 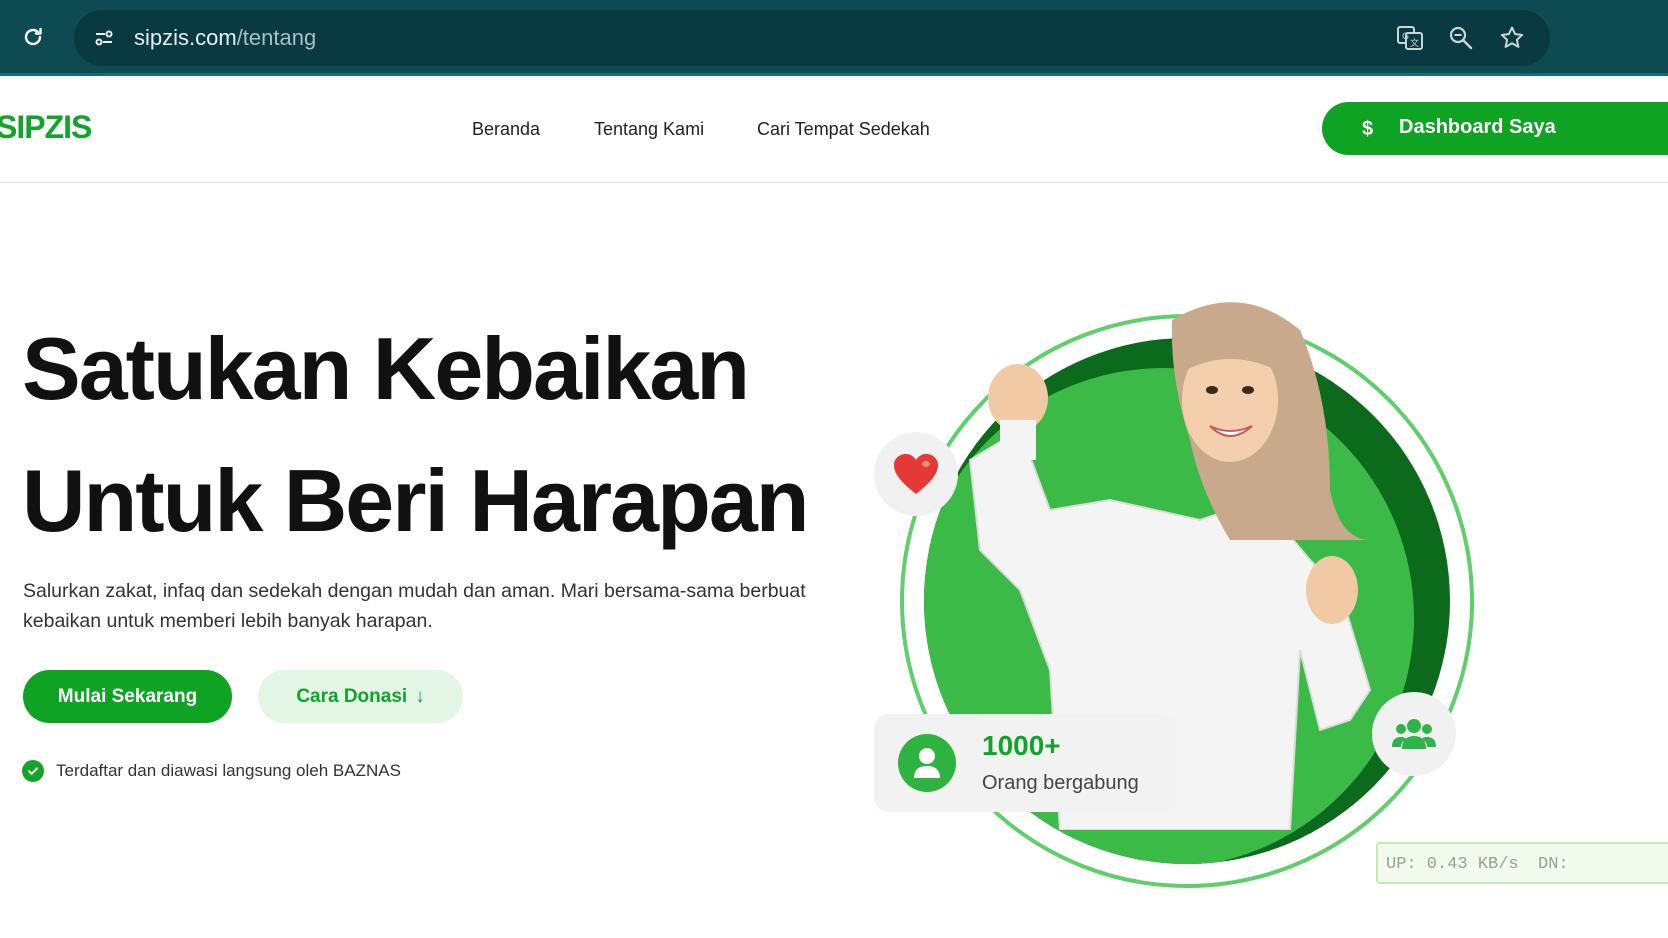 What do you see at coordinates (276, 37) in the screenshot?
I see `url-path: /tentang` at bounding box center [276, 37].